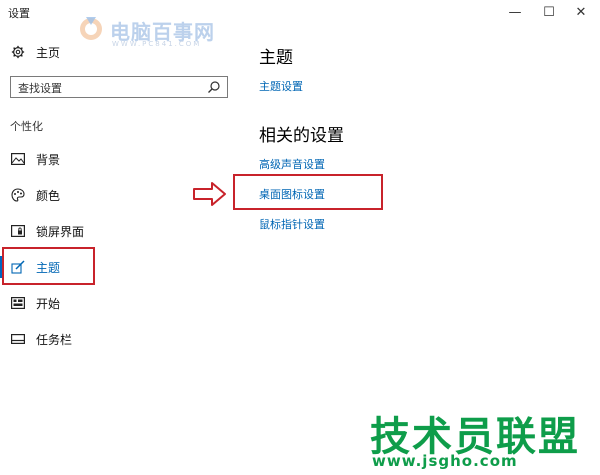 Image resolution: width=600 pixels, height=475 pixels. I want to click on sidebar-item-lock-screen: 锁屏界面, so click(115, 231).